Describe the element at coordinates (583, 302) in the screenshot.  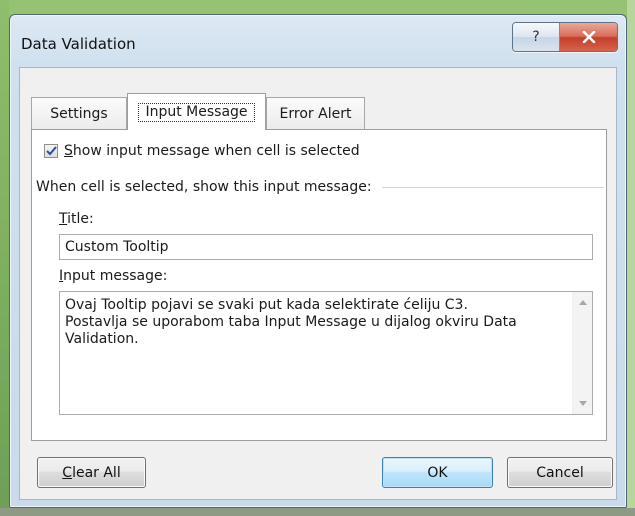
I see `scroll-up-arrow-icon` at that location.